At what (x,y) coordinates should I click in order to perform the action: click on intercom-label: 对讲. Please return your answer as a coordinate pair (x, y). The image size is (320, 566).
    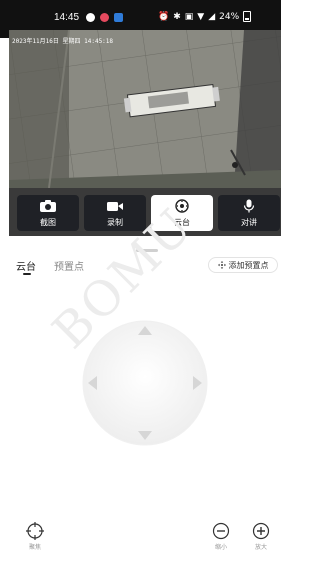
    Looking at the image, I should click on (249, 222).